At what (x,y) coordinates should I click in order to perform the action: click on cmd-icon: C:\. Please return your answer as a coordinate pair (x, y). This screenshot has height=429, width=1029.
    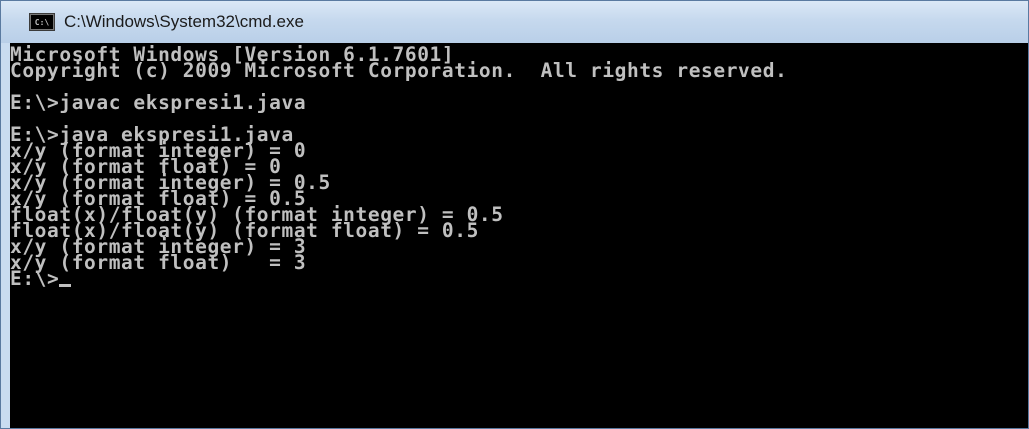
    Looking at the image, I should click on (42, 22).